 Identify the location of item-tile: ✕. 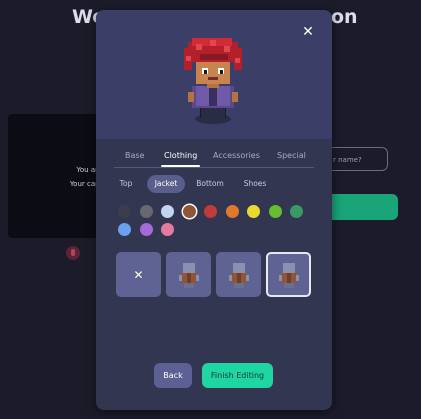
(138, 274).